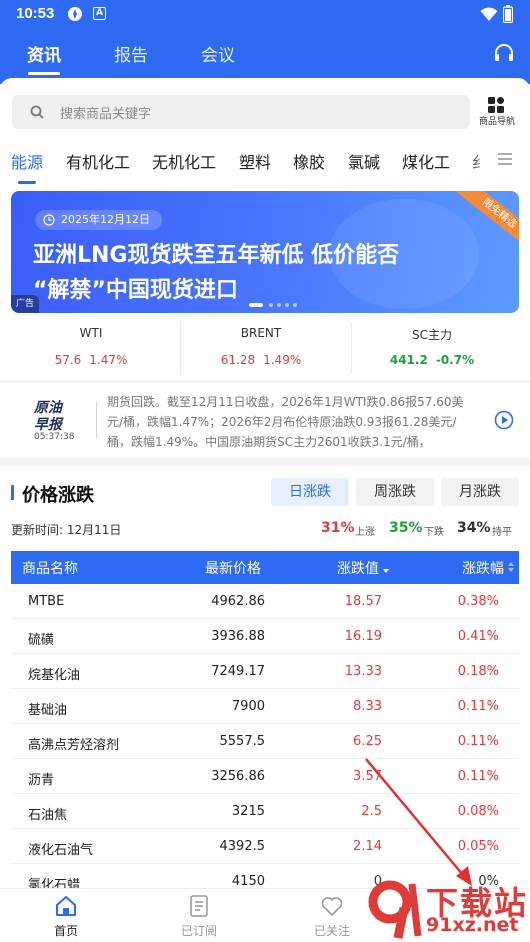  What do you see at coordinates (66, 906) in the screenshot?
I see `home-icon` at bounding box center [66, 906].